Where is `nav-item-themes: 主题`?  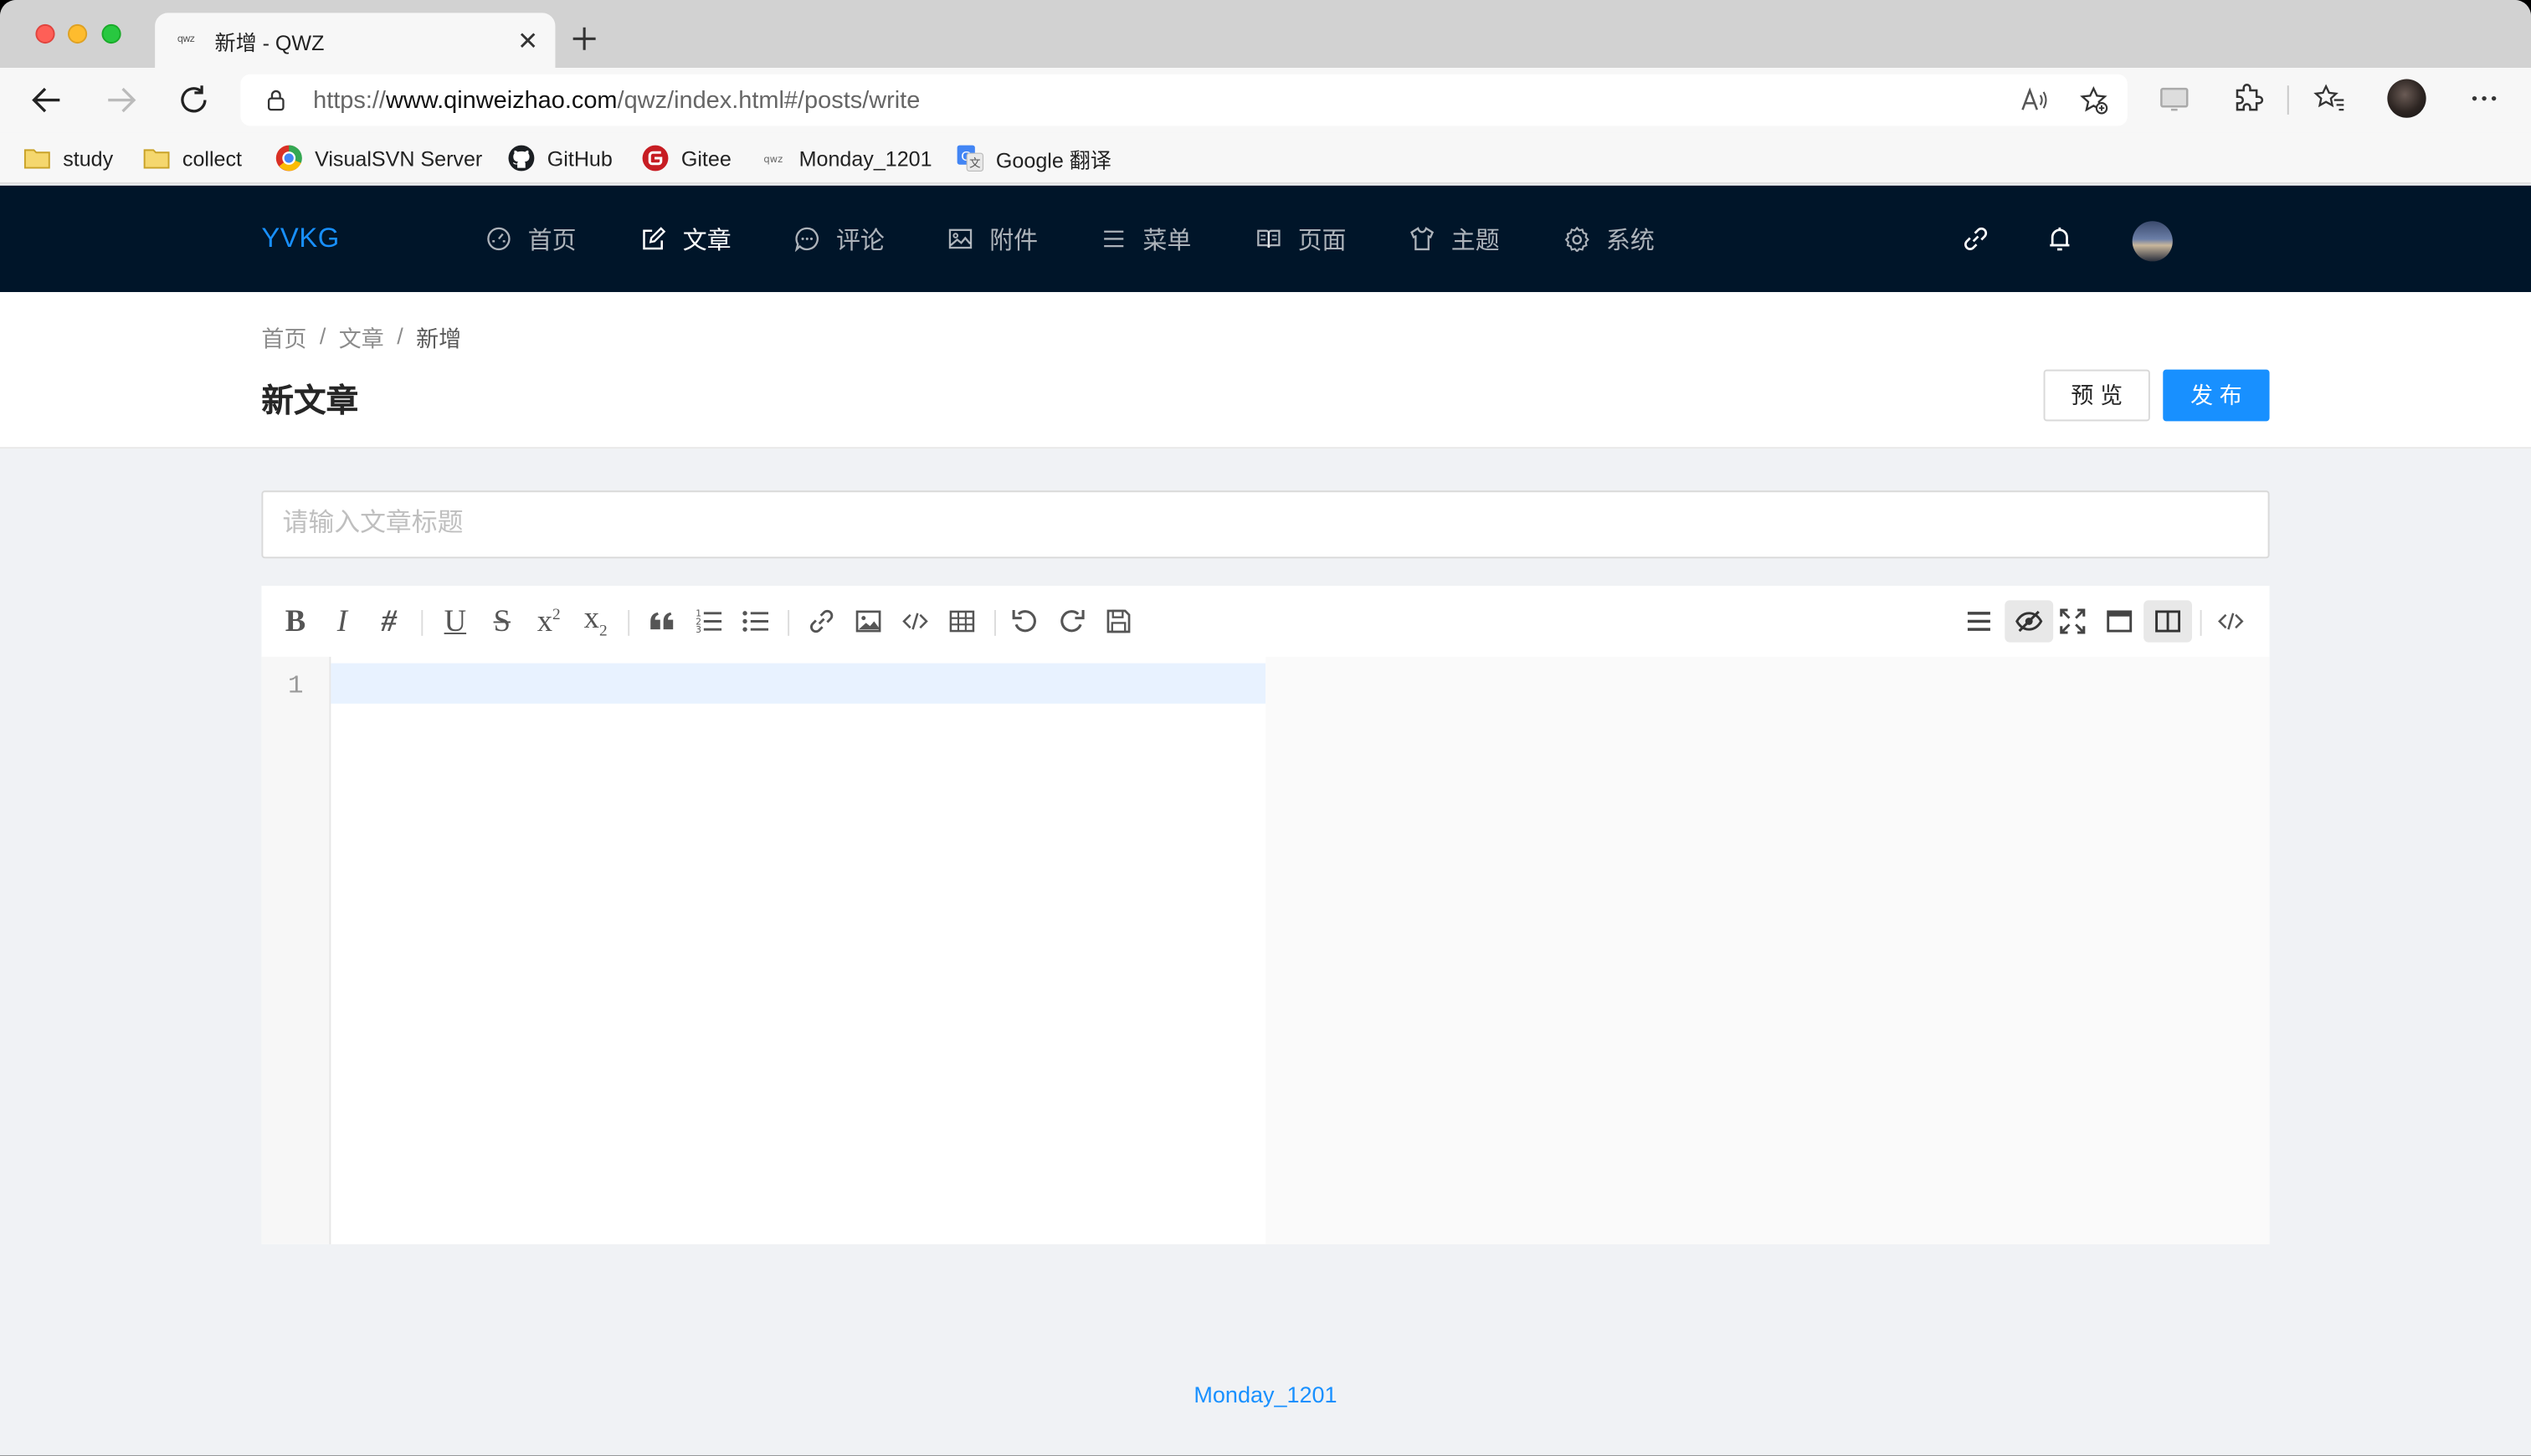
nav-item-themes: 主题 is located at coordinates (1454, 239).